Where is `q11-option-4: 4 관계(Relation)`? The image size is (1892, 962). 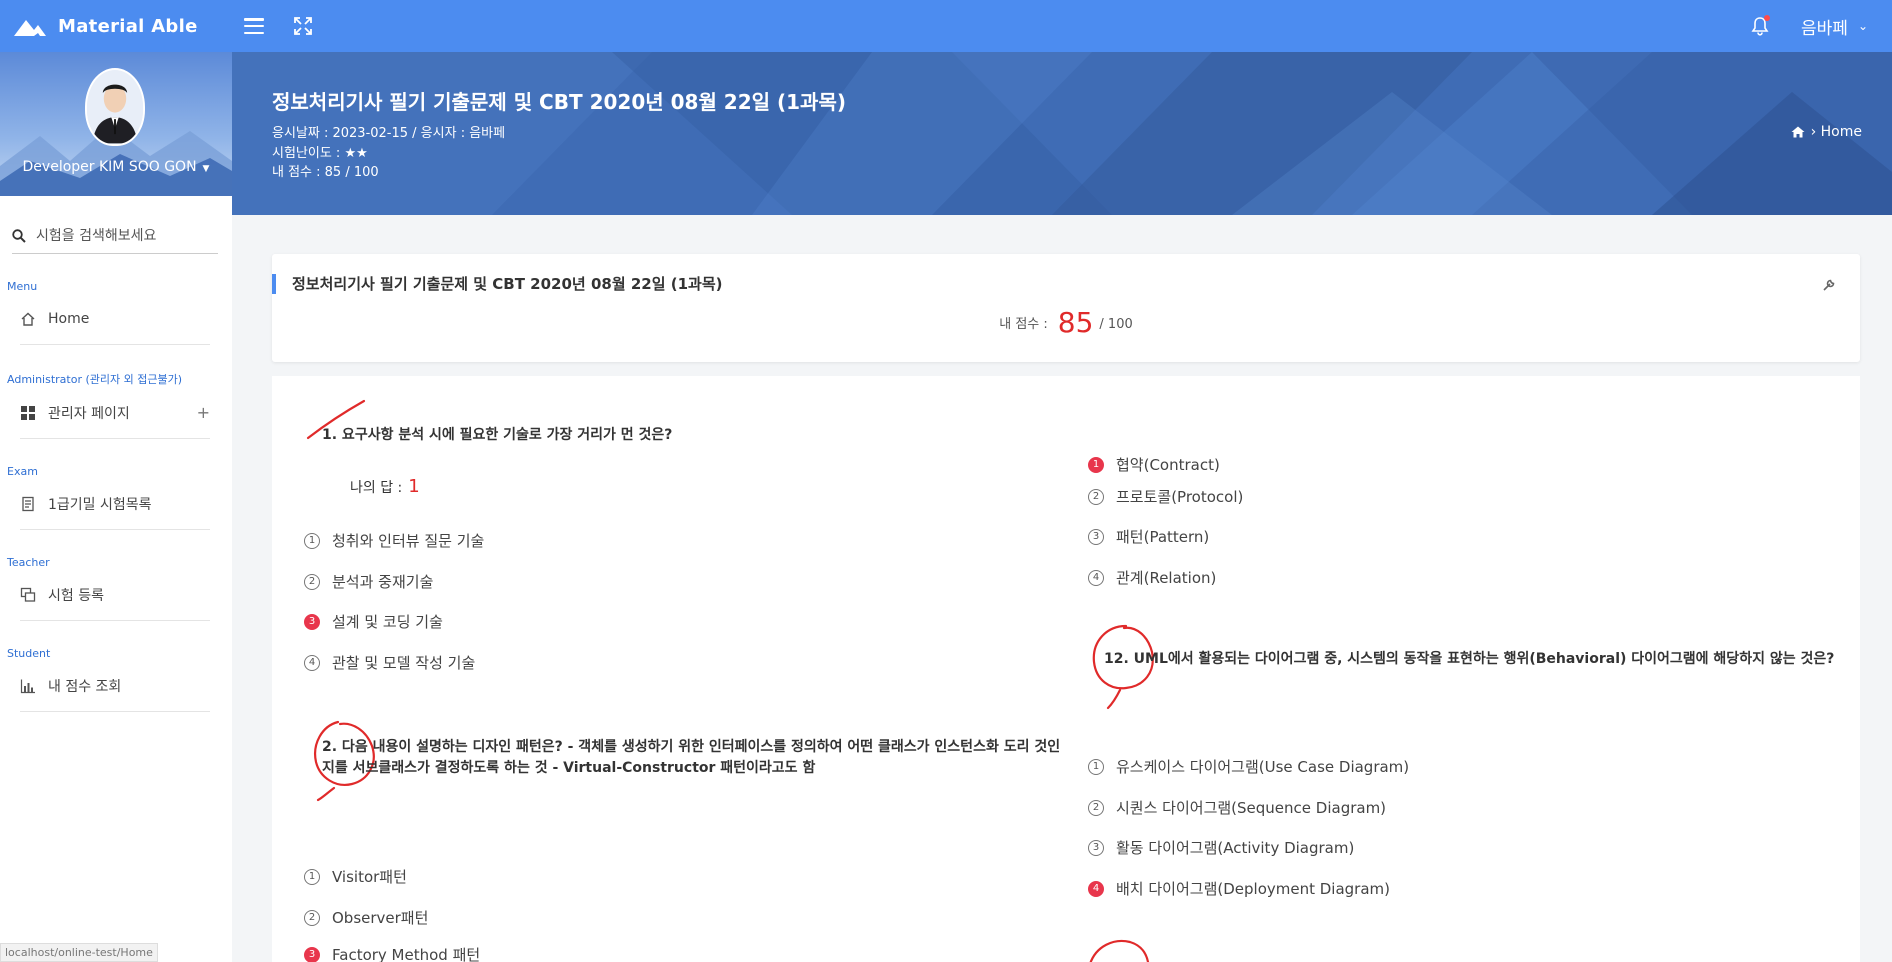
q11-option-4: 4 관계(Relation) is located at coordinates (1152, 577).